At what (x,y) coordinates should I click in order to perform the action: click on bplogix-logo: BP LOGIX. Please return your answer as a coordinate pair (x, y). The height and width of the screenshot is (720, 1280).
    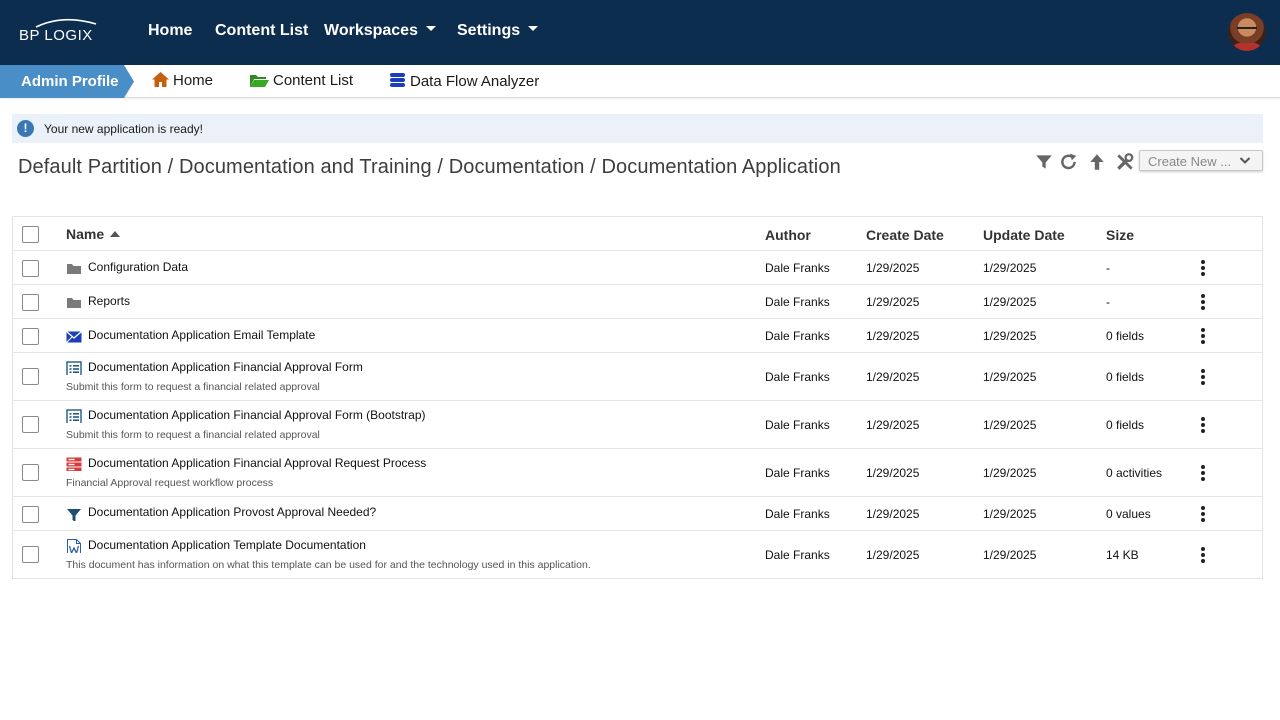
    Looking at the image, I should click on (63, 32).